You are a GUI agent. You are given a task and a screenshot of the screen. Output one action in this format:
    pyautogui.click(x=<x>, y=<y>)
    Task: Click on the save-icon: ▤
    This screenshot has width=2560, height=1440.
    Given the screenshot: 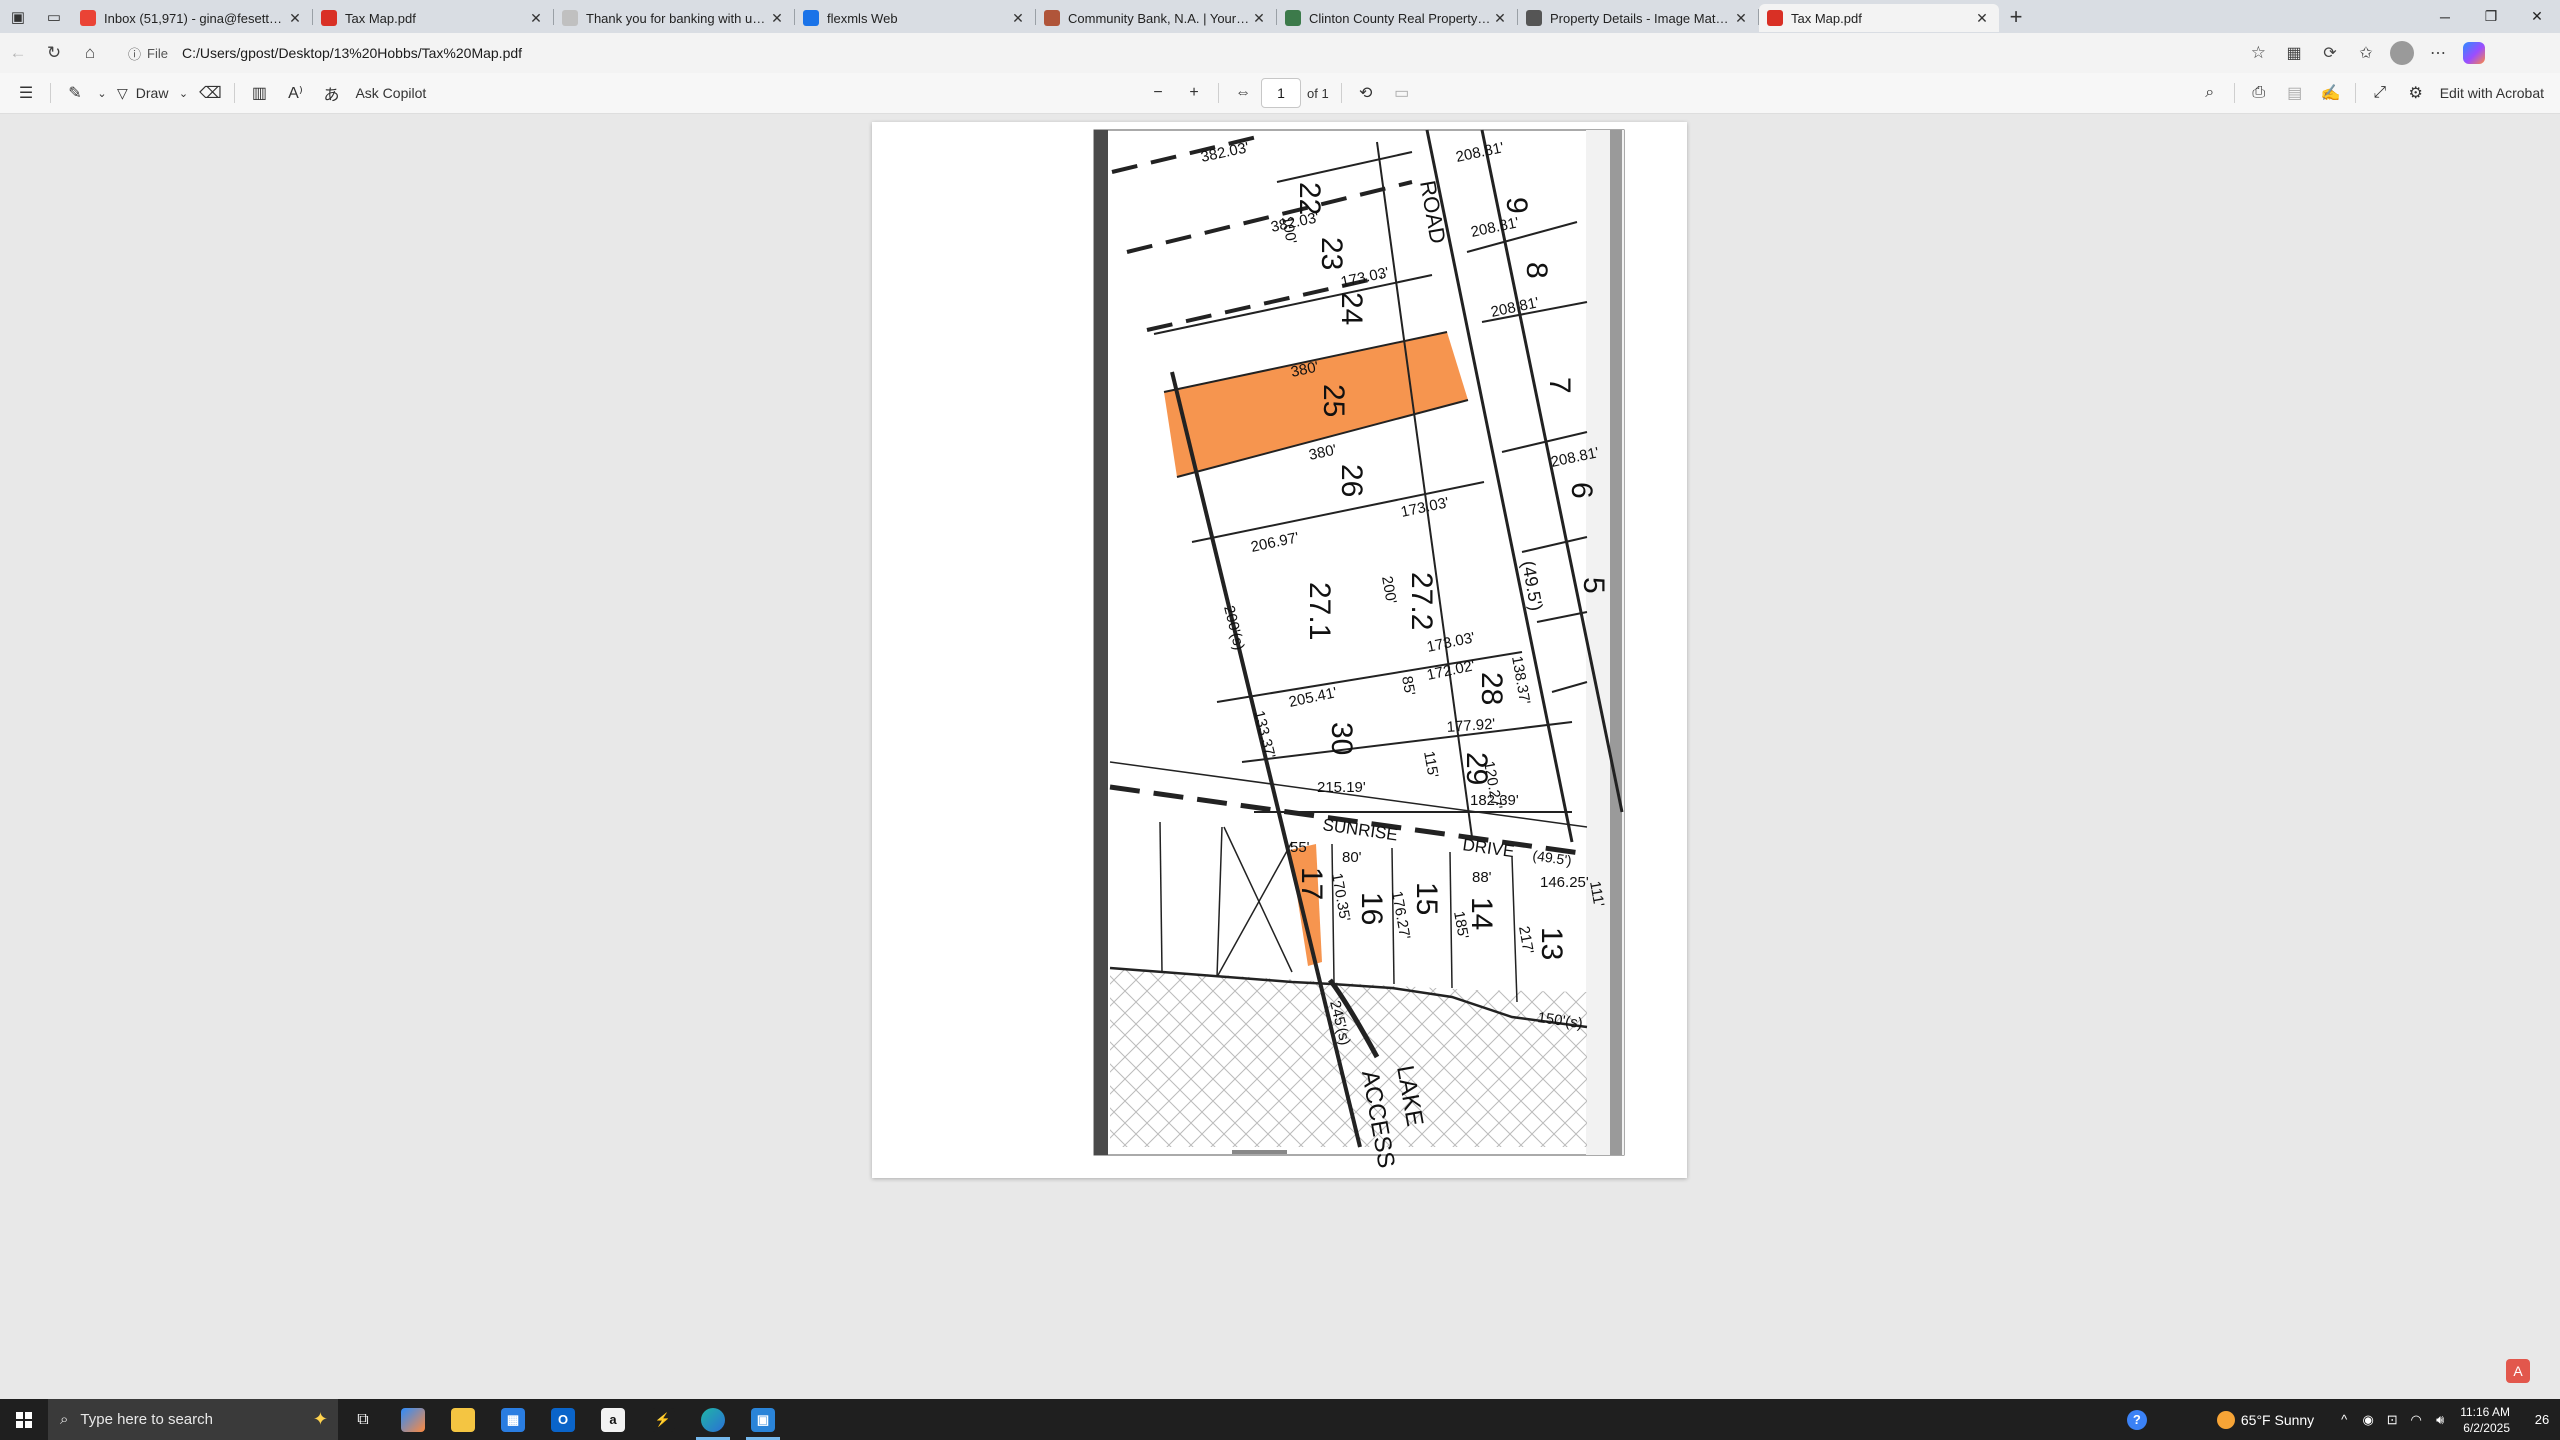 What is the action you would take?
    pyautogui.click(x=2295, y=93)
    